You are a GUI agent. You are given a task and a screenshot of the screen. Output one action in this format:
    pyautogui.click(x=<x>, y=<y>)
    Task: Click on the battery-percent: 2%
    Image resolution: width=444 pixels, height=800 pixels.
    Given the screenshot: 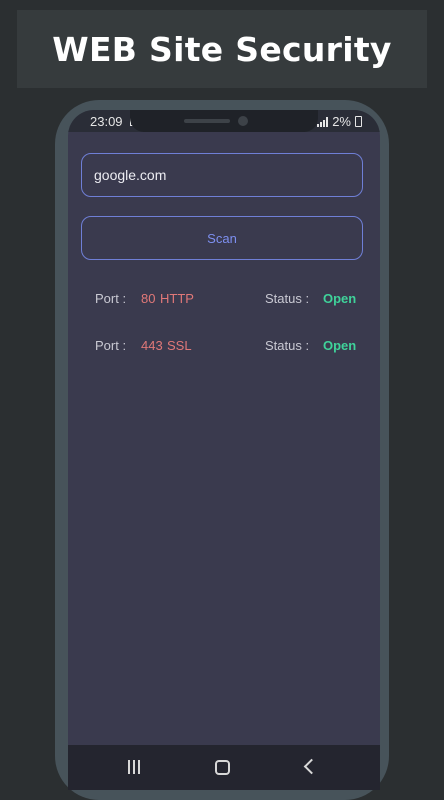 What is the action you would take?
    pyautogui.click(x=341, y=121)
    